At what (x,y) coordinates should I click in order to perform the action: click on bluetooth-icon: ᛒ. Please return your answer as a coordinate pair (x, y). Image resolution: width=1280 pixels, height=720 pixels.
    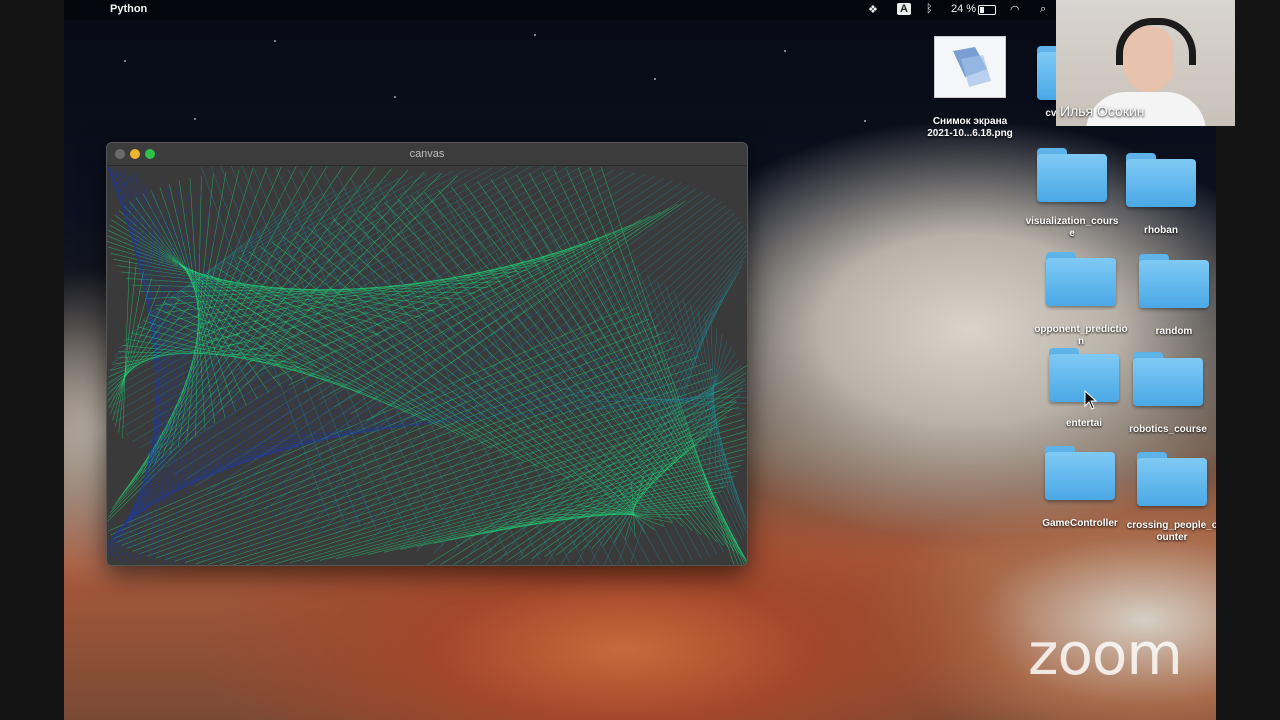
    Looking at the image, I should click on (929, 9).